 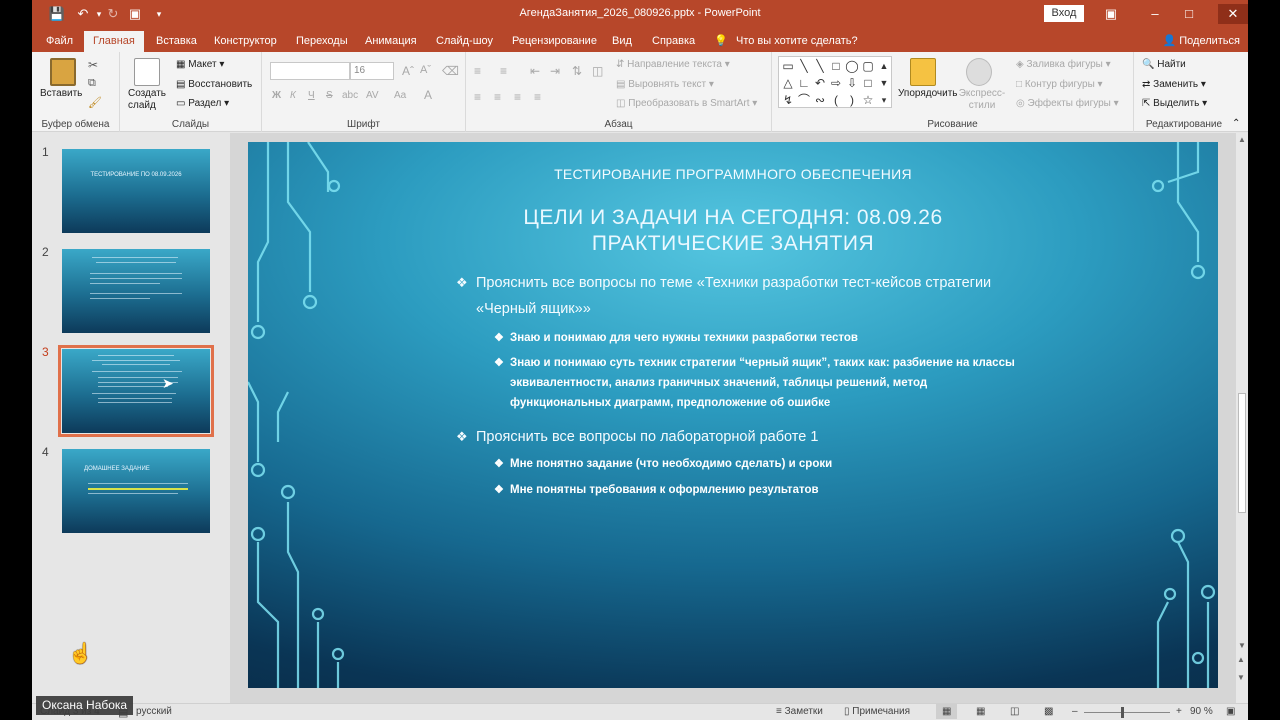 I want to click on bold-button: Ж, so click(x=276, y=95).